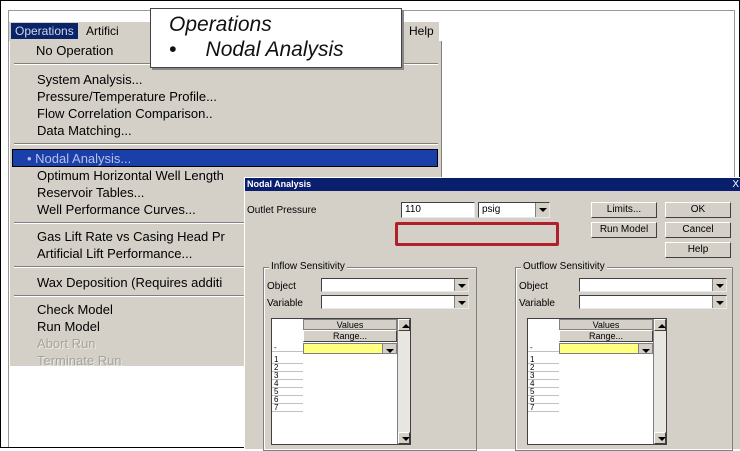  Describe the element at coordinates (606, 348) in the screenshot. I see `outflow-selected-cell` at that location.